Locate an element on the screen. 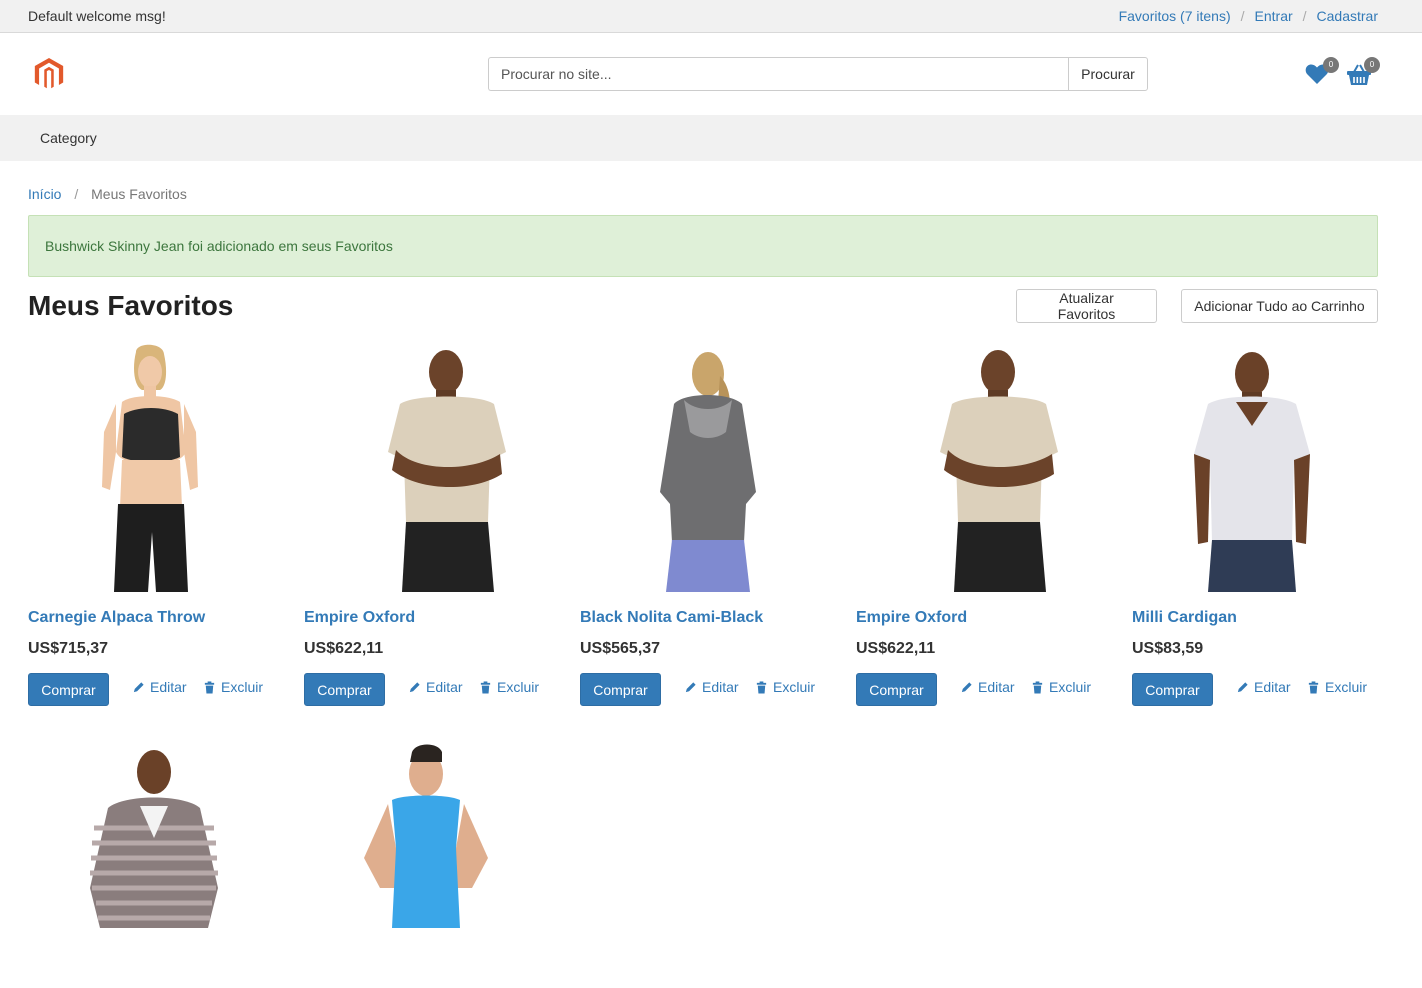  breadcrumb-current: Meus Favoritos is located at coordinates (139, 194).